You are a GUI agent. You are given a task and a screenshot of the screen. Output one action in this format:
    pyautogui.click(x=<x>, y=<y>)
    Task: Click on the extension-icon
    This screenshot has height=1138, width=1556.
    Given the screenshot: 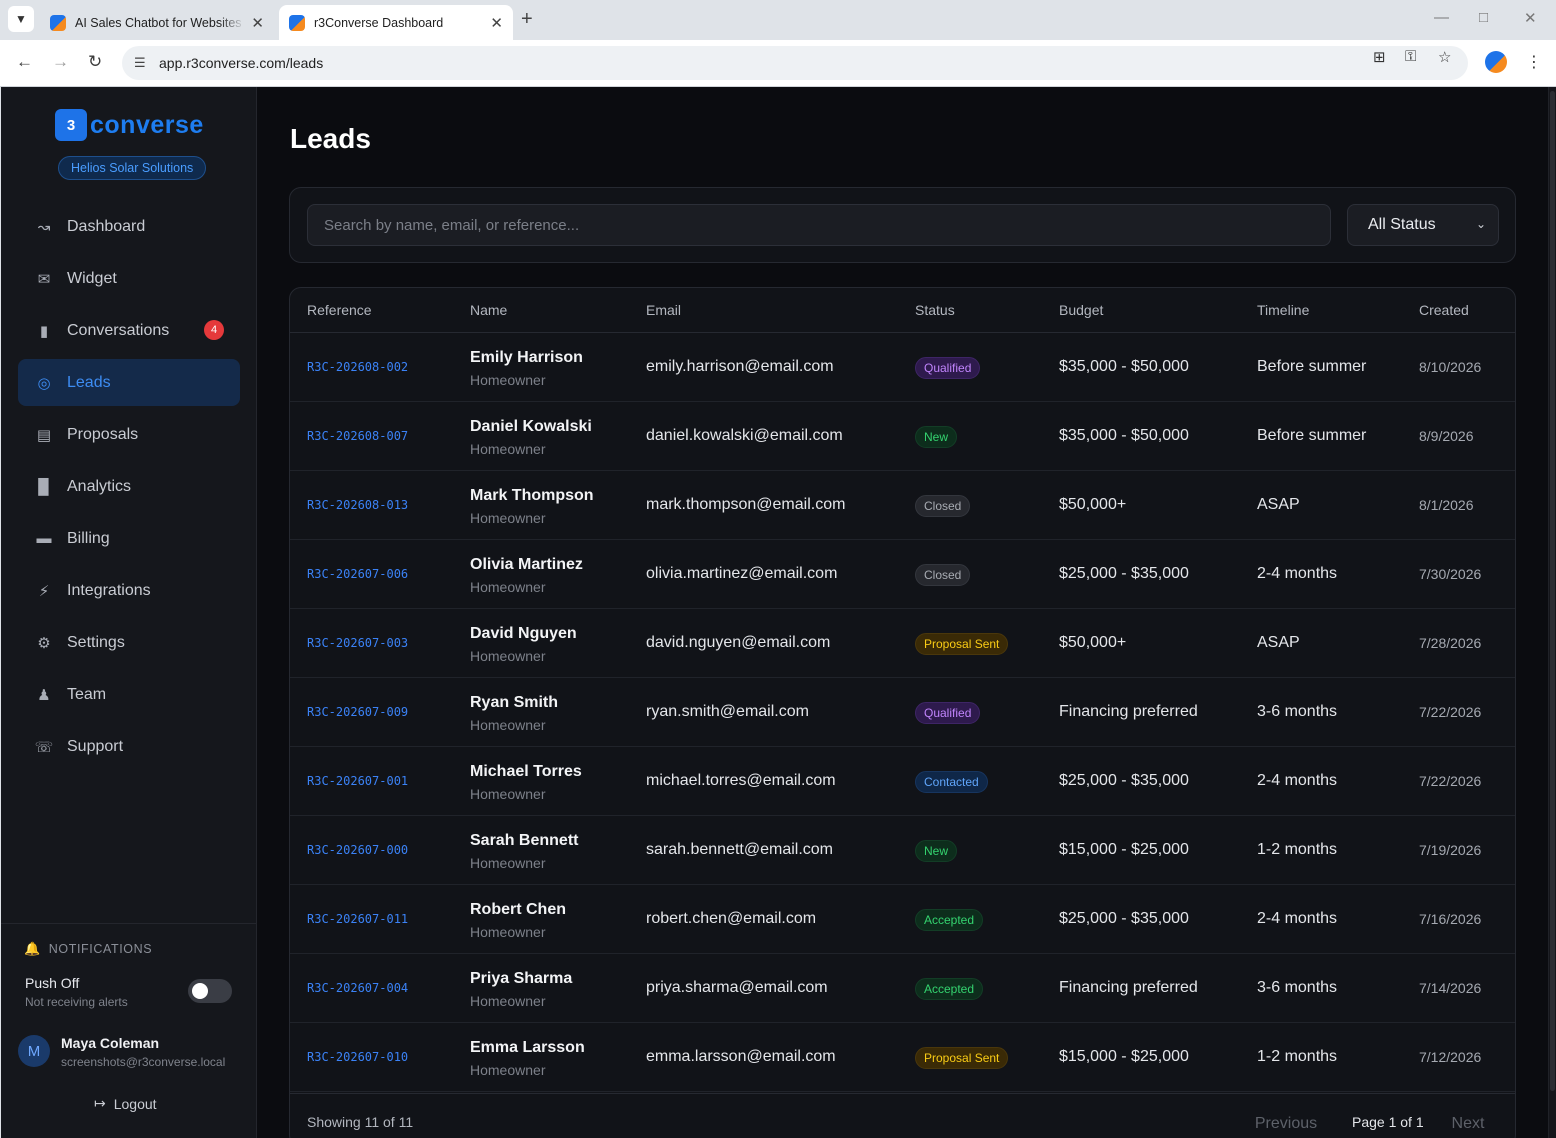 What is the action you would take?
    pyautogui.click(x=1496, y=62)
    